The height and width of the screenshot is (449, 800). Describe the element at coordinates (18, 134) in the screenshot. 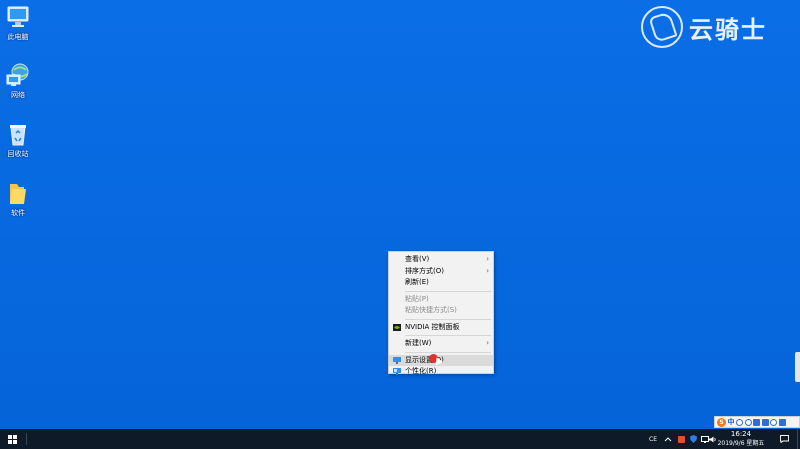

I see `recycle-bin-icon` at that location.